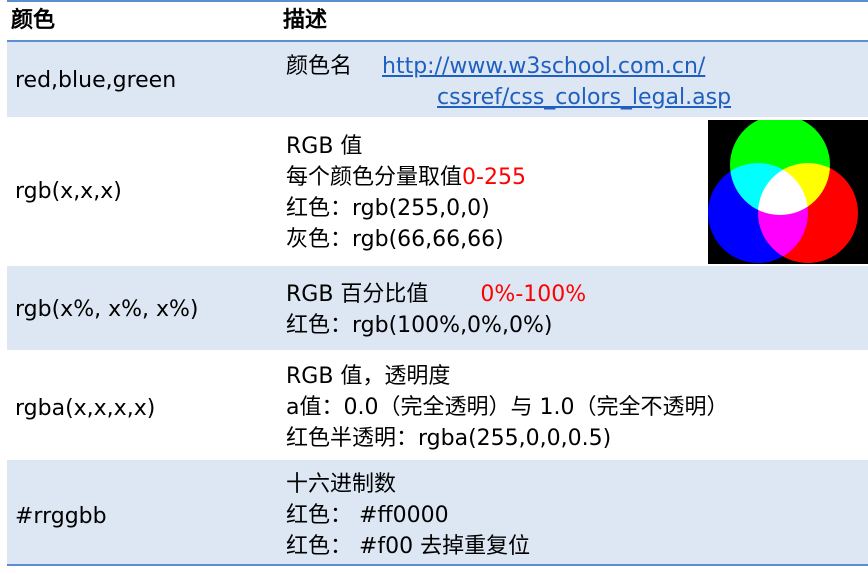 This screenshot has height=574, width=868. I want to click on description: RGB 百分比值 0%-100% 红色：rgb(100%,0%,0%), so click(436, 310).